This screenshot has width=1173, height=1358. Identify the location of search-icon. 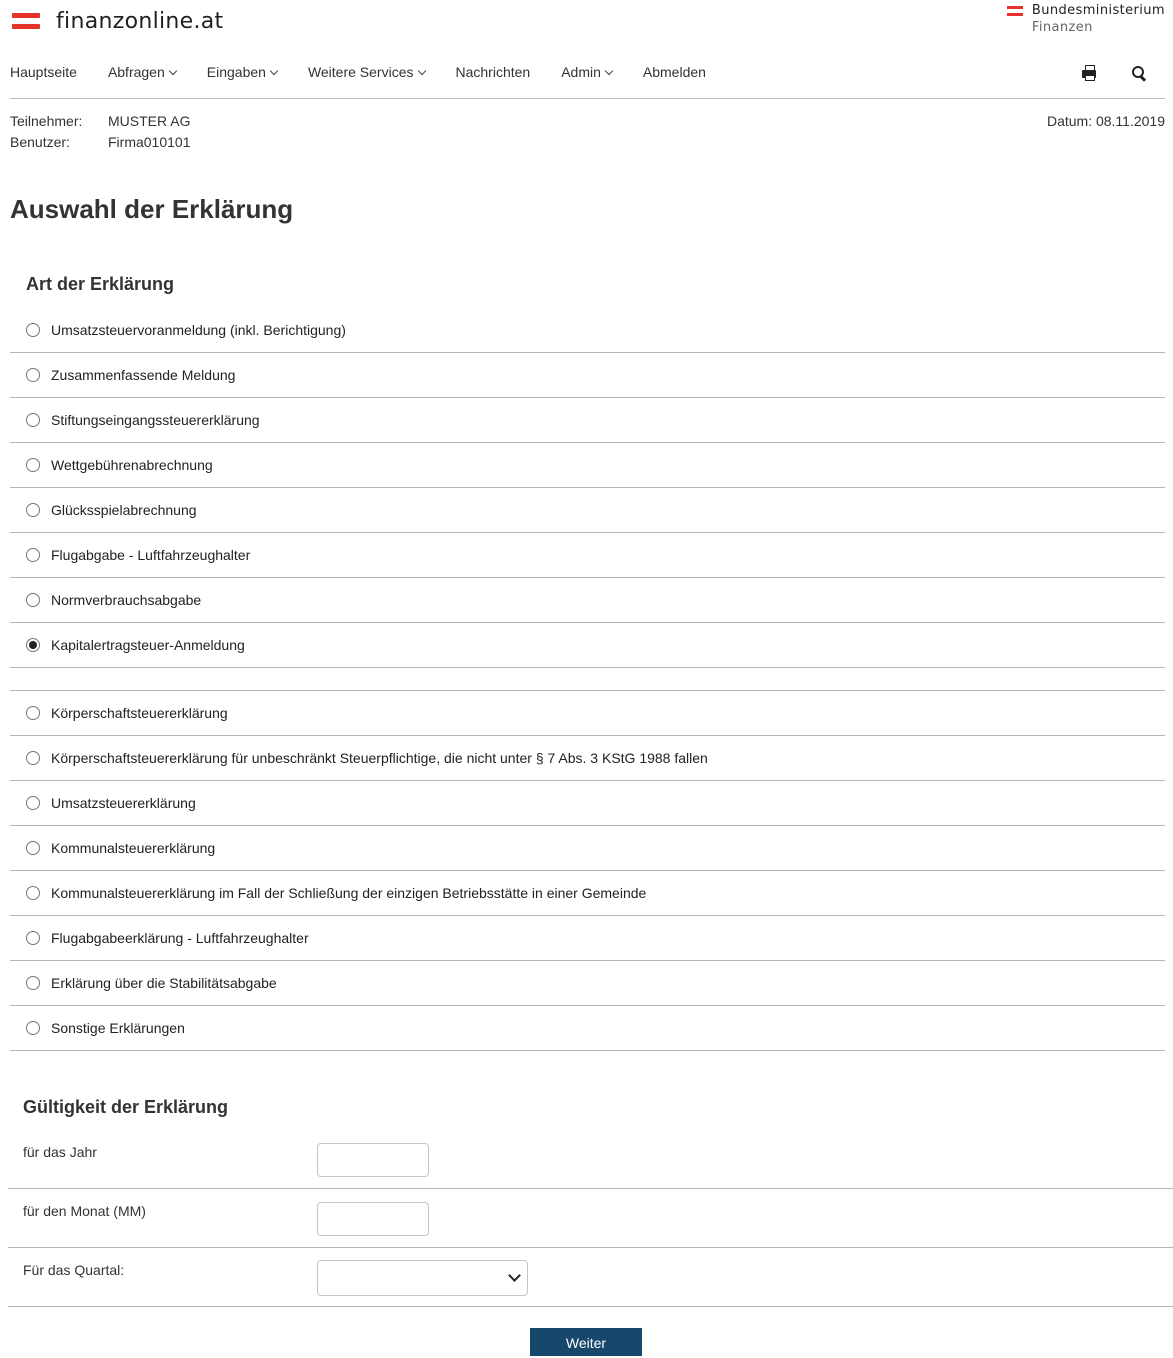
(1139, 73).